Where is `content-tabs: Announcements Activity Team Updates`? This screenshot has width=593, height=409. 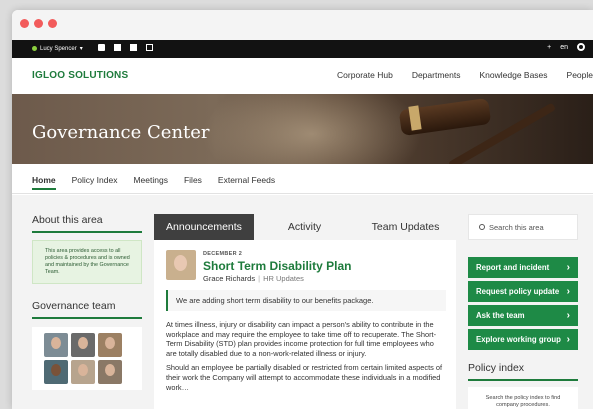
content-tabs: Announcements Activity Team Updates is located at coordinates (305, 227).